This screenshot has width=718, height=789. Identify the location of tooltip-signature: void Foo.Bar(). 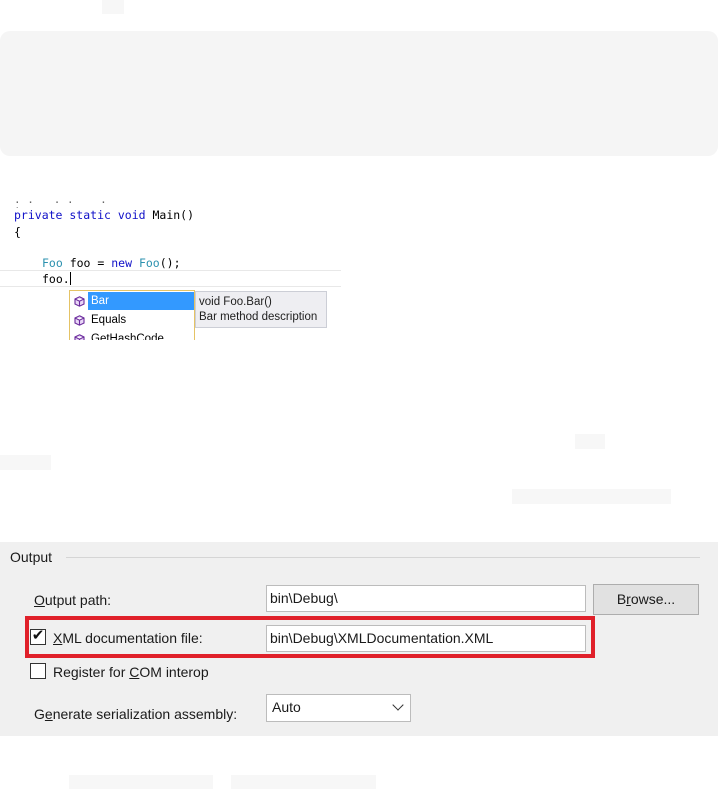
(235, 302).